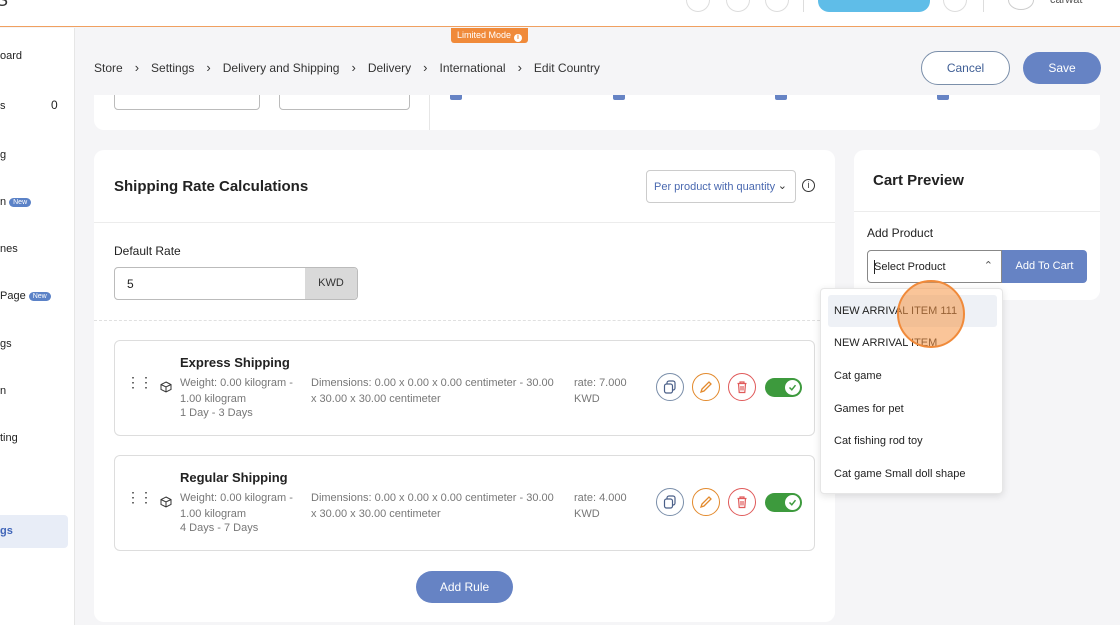 The width and height of the screenshot is (1120, 625). What do you see at coordinates (597, 112) in the screenshot?
I see `cities-card` at bounding box center [597, 112].